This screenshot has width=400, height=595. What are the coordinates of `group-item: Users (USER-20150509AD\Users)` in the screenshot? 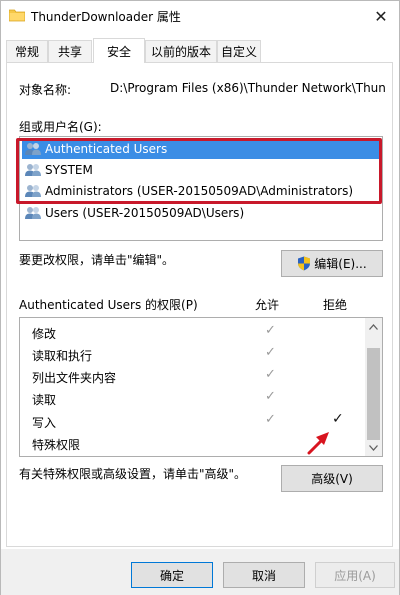 It's located at (133, 213).